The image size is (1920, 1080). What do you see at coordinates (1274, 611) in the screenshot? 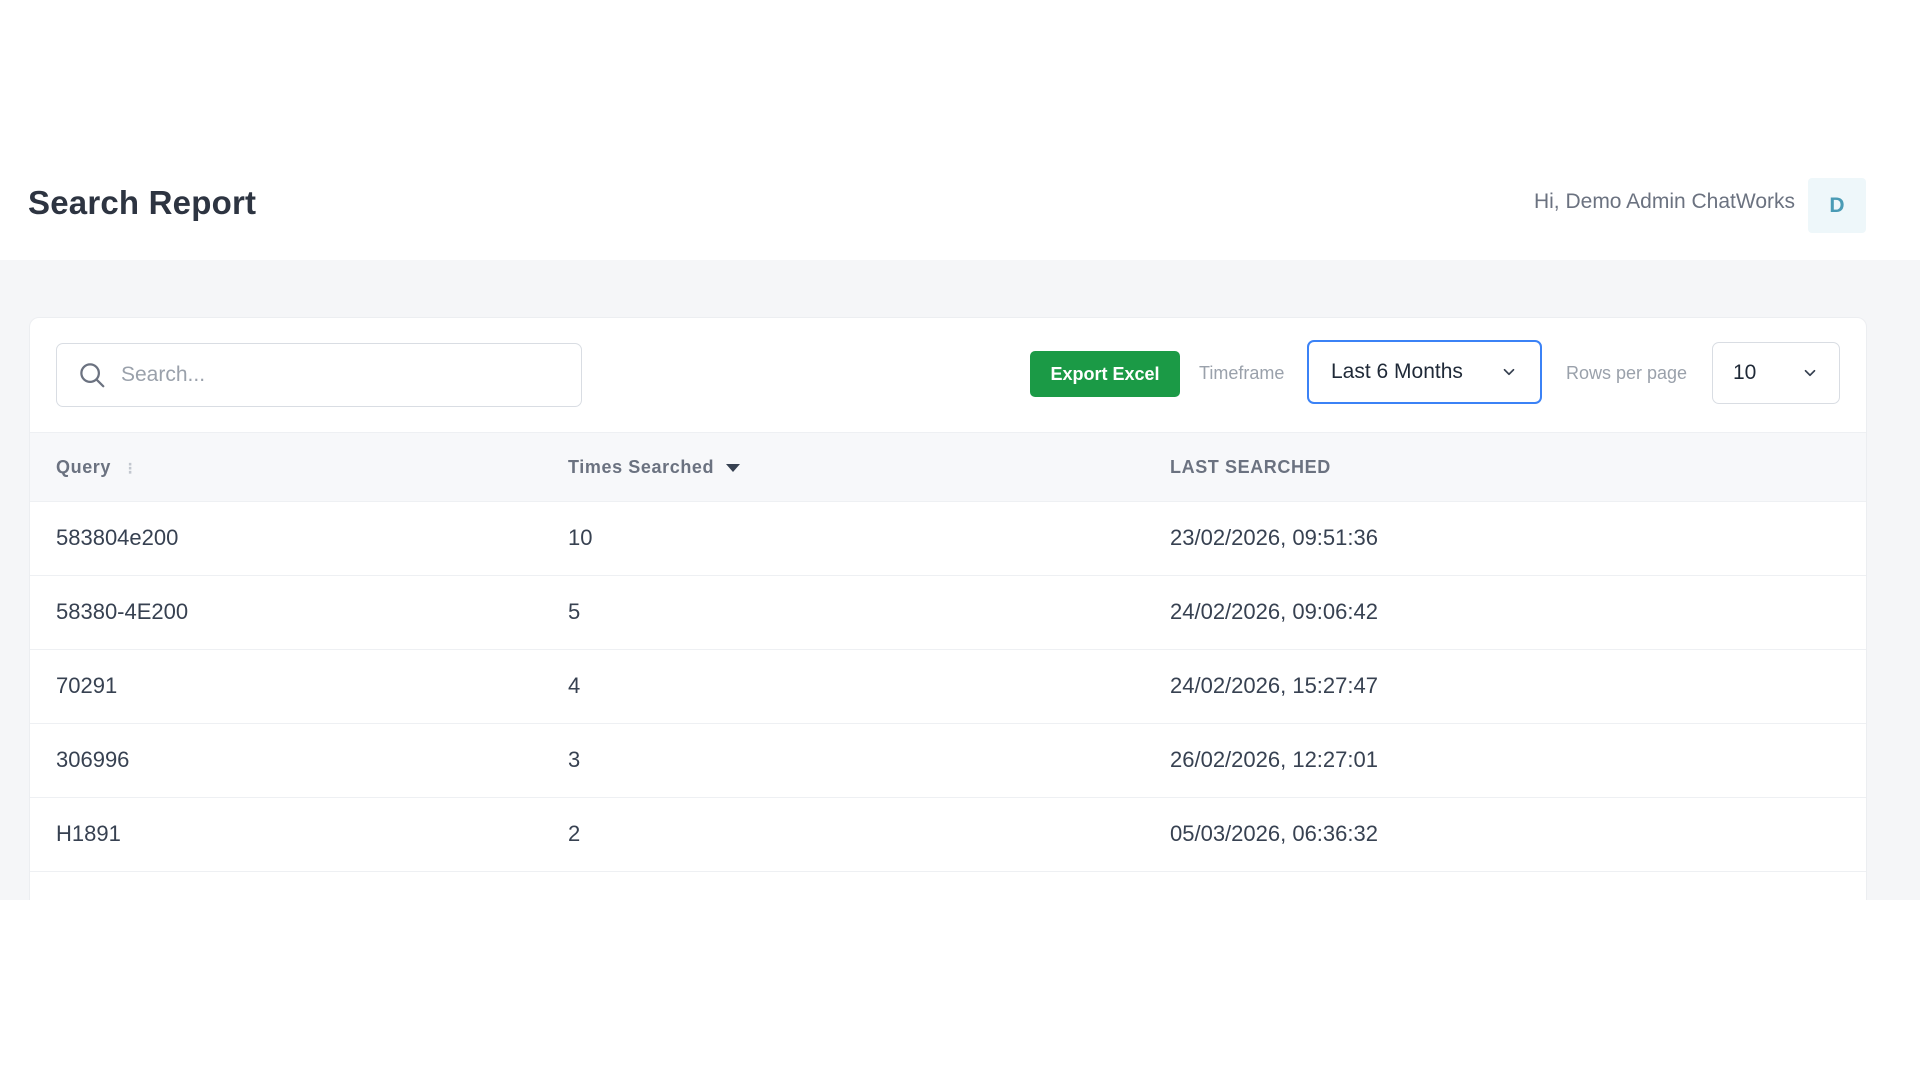
I see `last-searched-cell: 24/02/2026, 09:06:42` at bounding box center [1274, 611].